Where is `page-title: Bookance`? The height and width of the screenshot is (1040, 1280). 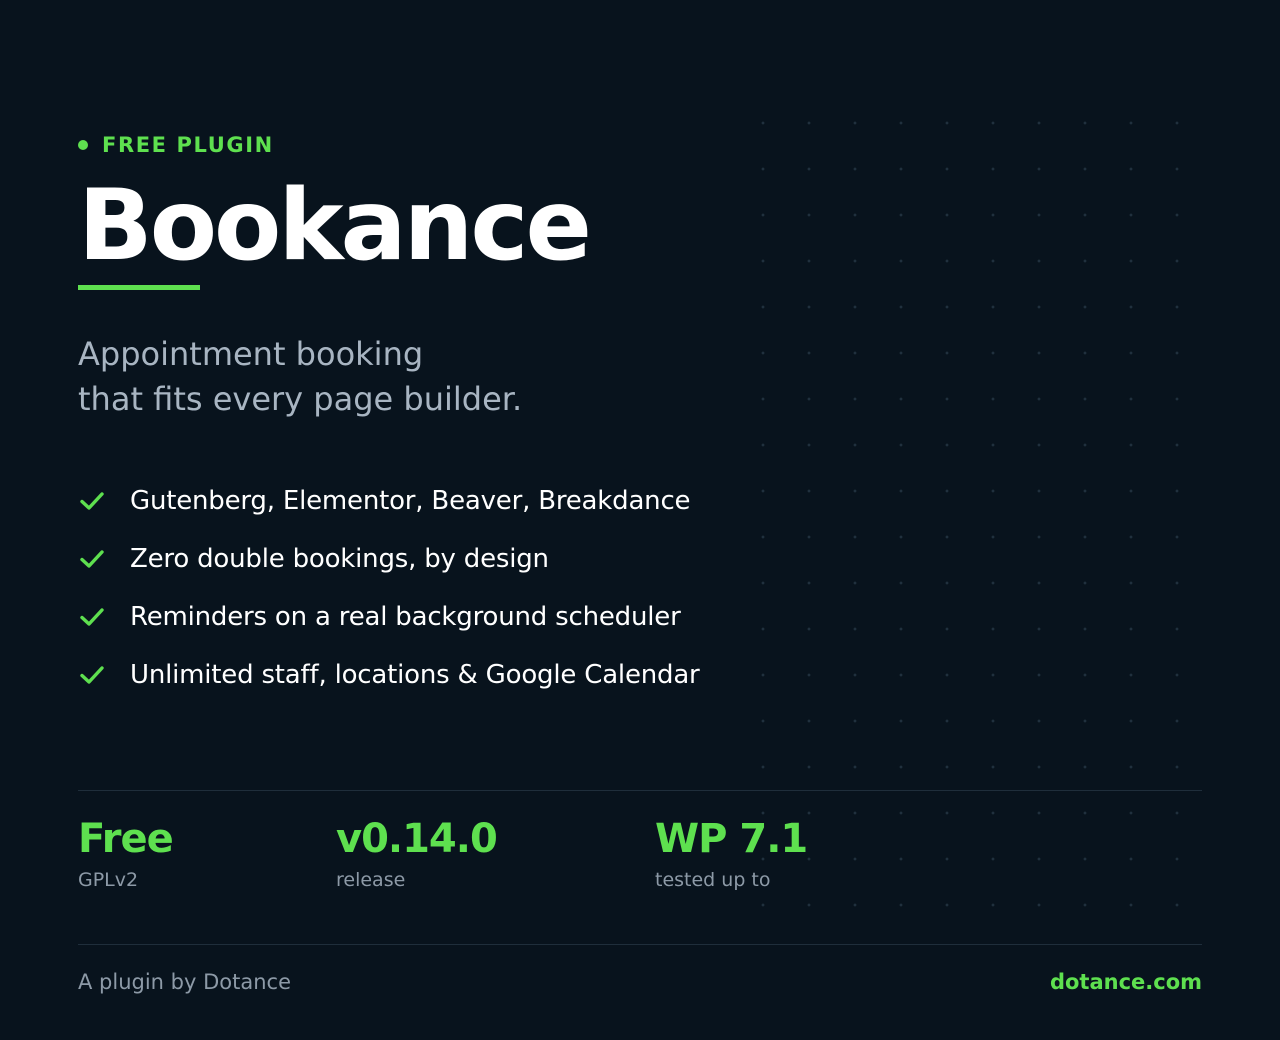
page-title: Bookance is located at coordinates (335, 226).